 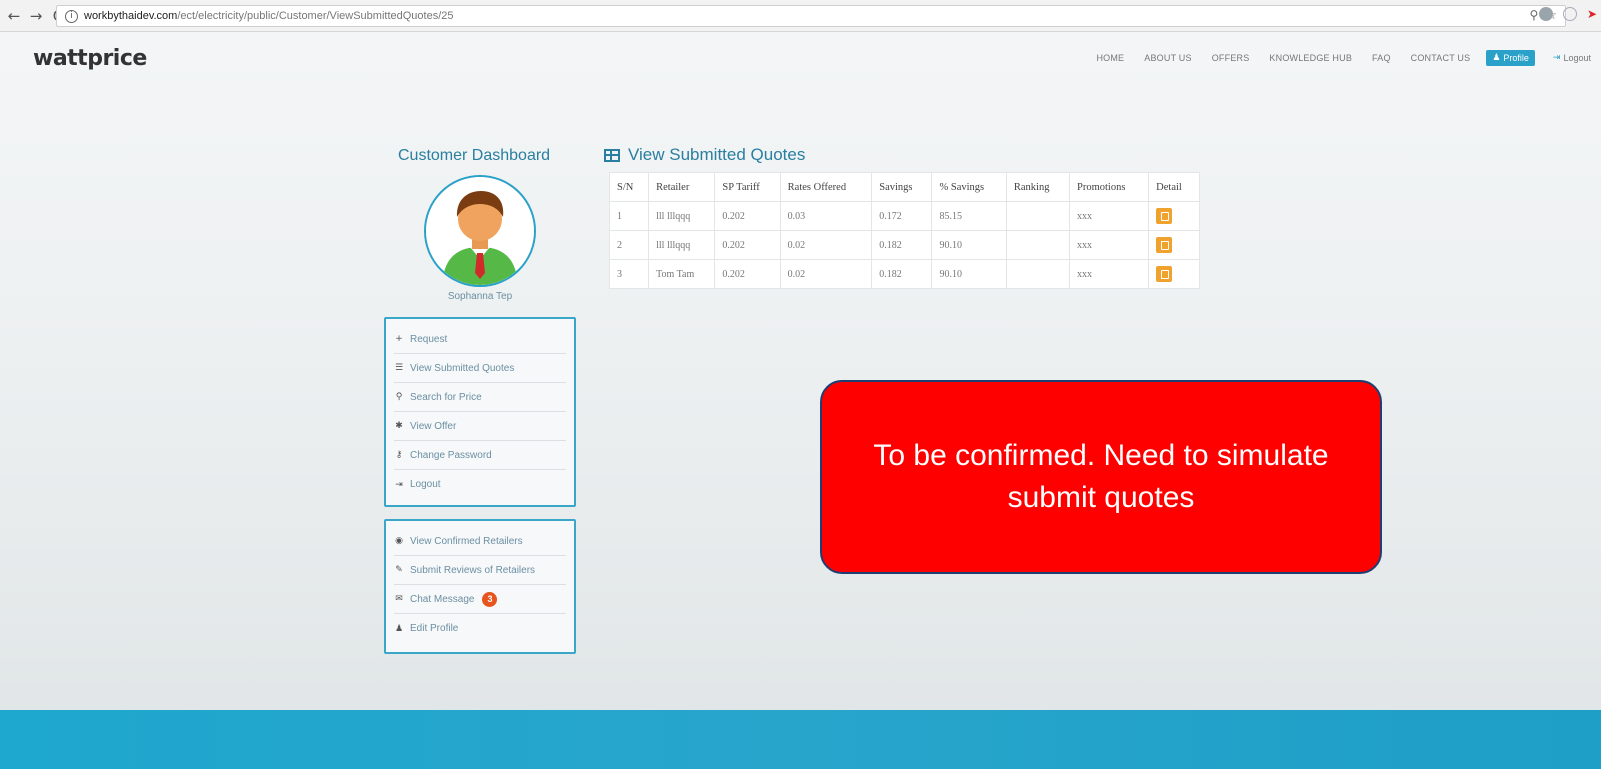 What do you see at coordinates (425, 484) in the screenshot?
I see `menu-item-label: Logout` at bounding box center [425, 484].